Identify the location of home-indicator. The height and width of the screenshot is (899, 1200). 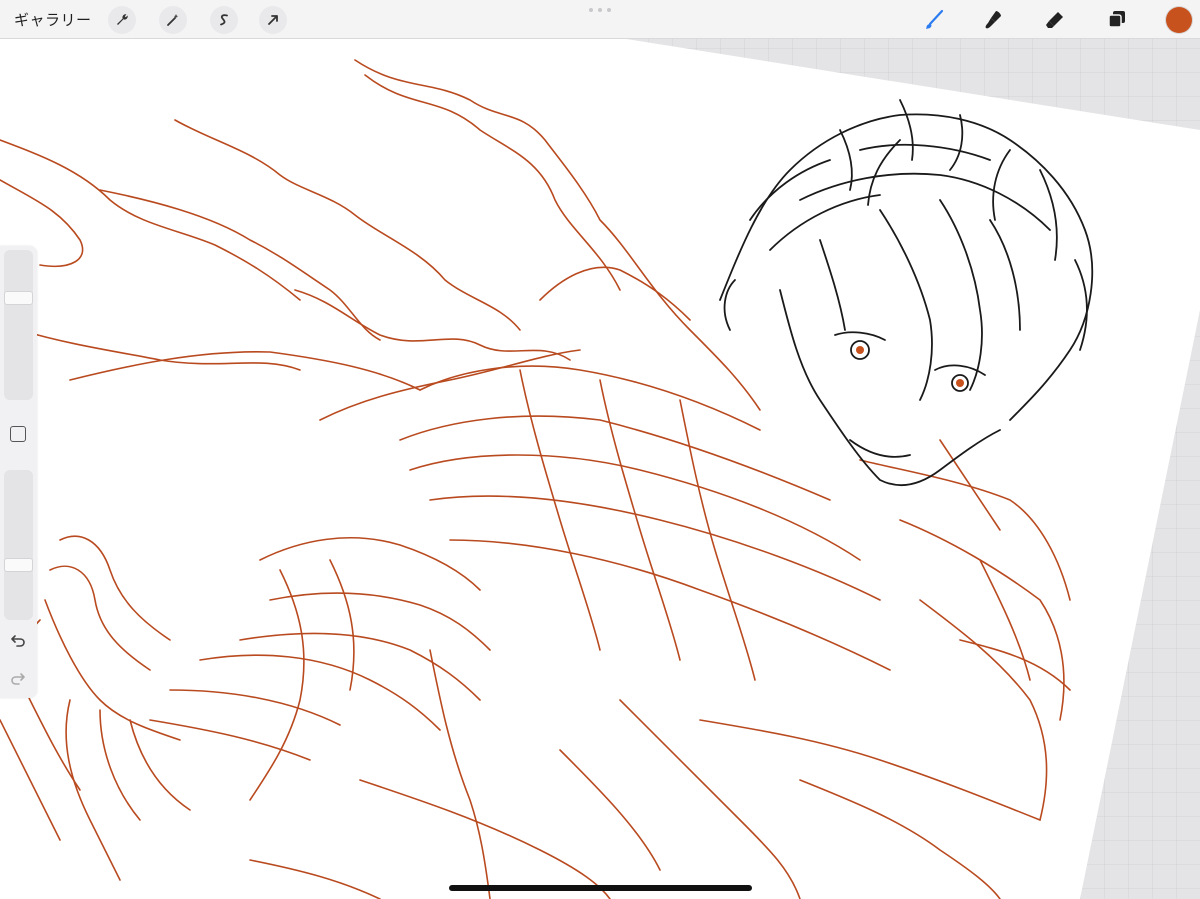
(600, 888).